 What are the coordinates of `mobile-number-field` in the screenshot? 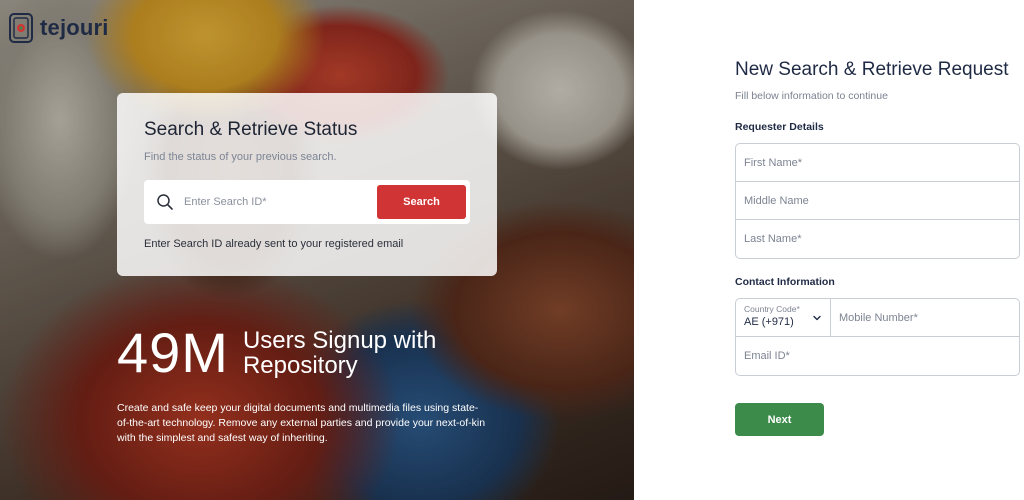 It's located at (925, 317).